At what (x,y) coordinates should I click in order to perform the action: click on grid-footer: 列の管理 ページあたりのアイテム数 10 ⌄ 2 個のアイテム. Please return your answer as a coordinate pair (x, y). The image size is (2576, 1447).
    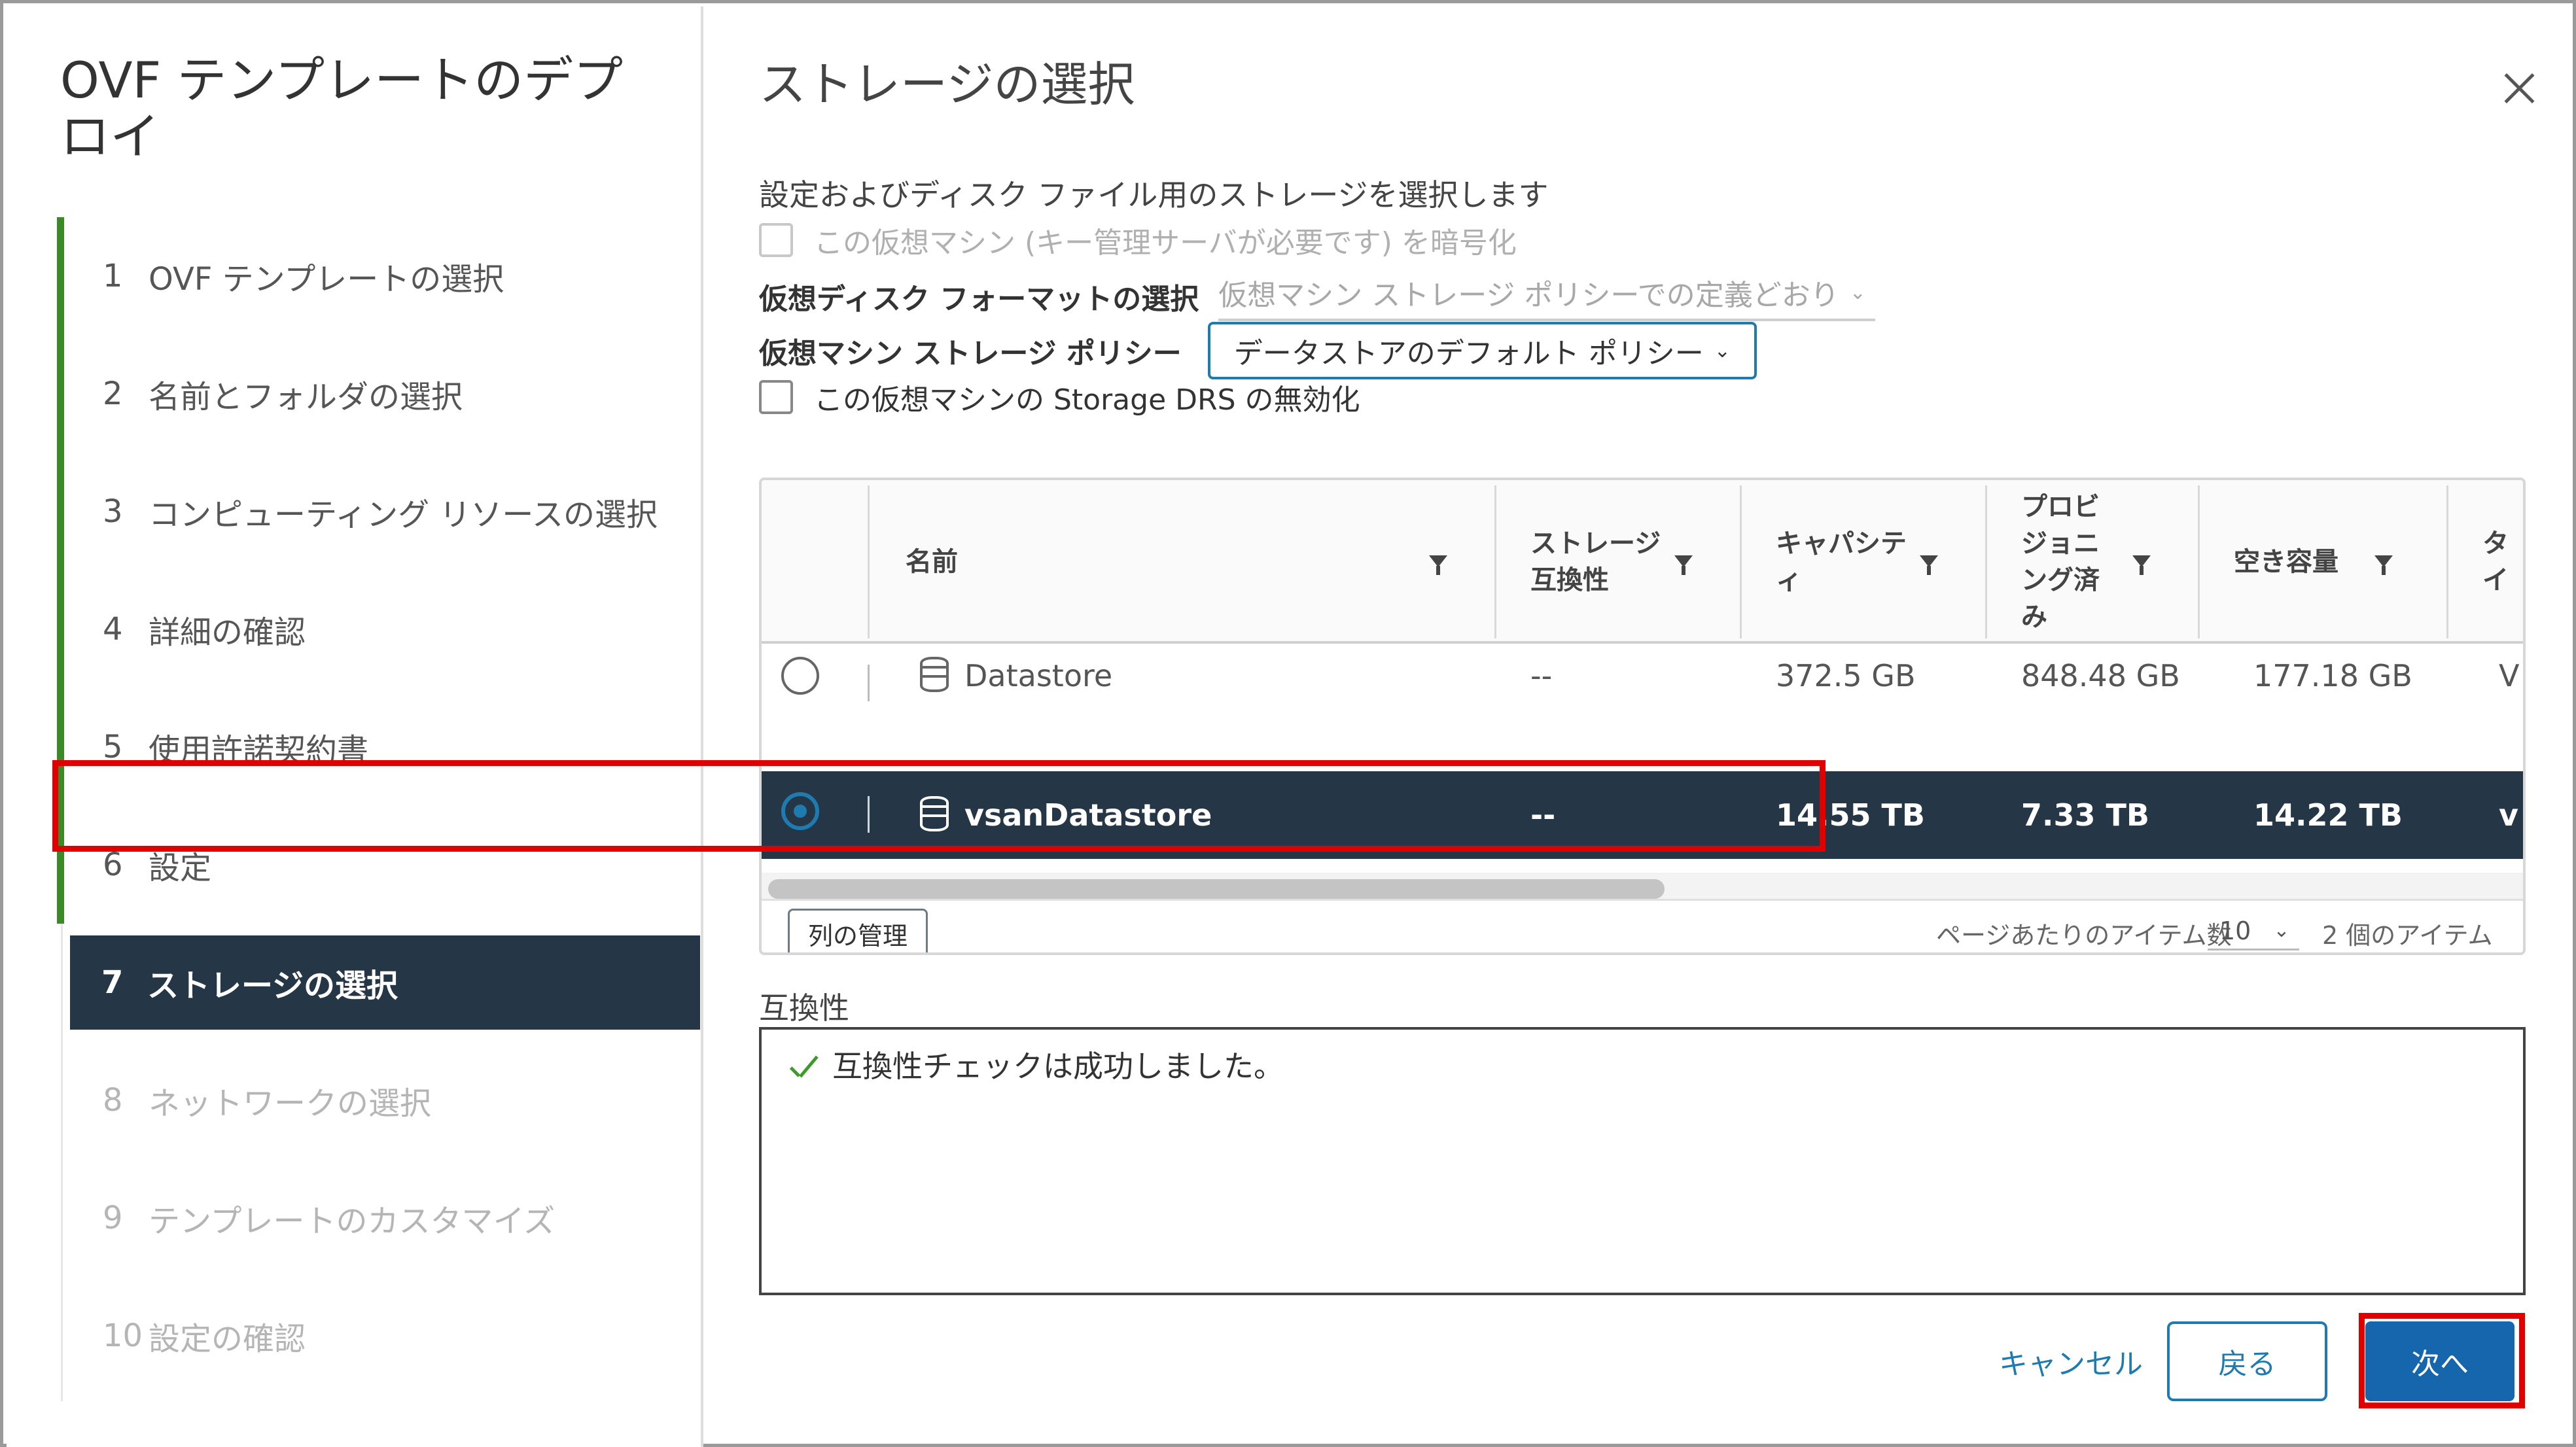
    Looking at the image, I should click on (1642, 925).